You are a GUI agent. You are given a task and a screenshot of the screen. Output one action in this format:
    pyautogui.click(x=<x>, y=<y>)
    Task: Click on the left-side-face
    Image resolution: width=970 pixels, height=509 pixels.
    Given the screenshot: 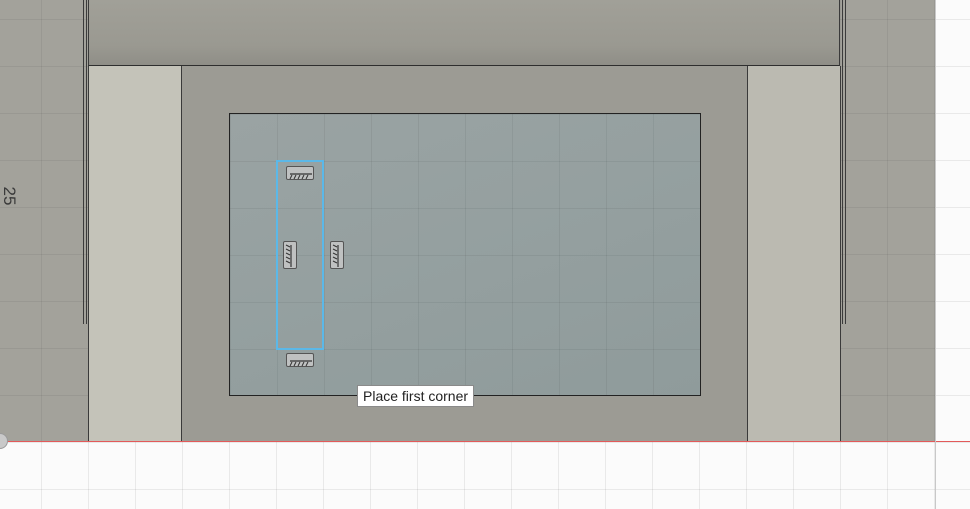 What is the action you would take?
    pyautogui.click(x=135, y=253)
    